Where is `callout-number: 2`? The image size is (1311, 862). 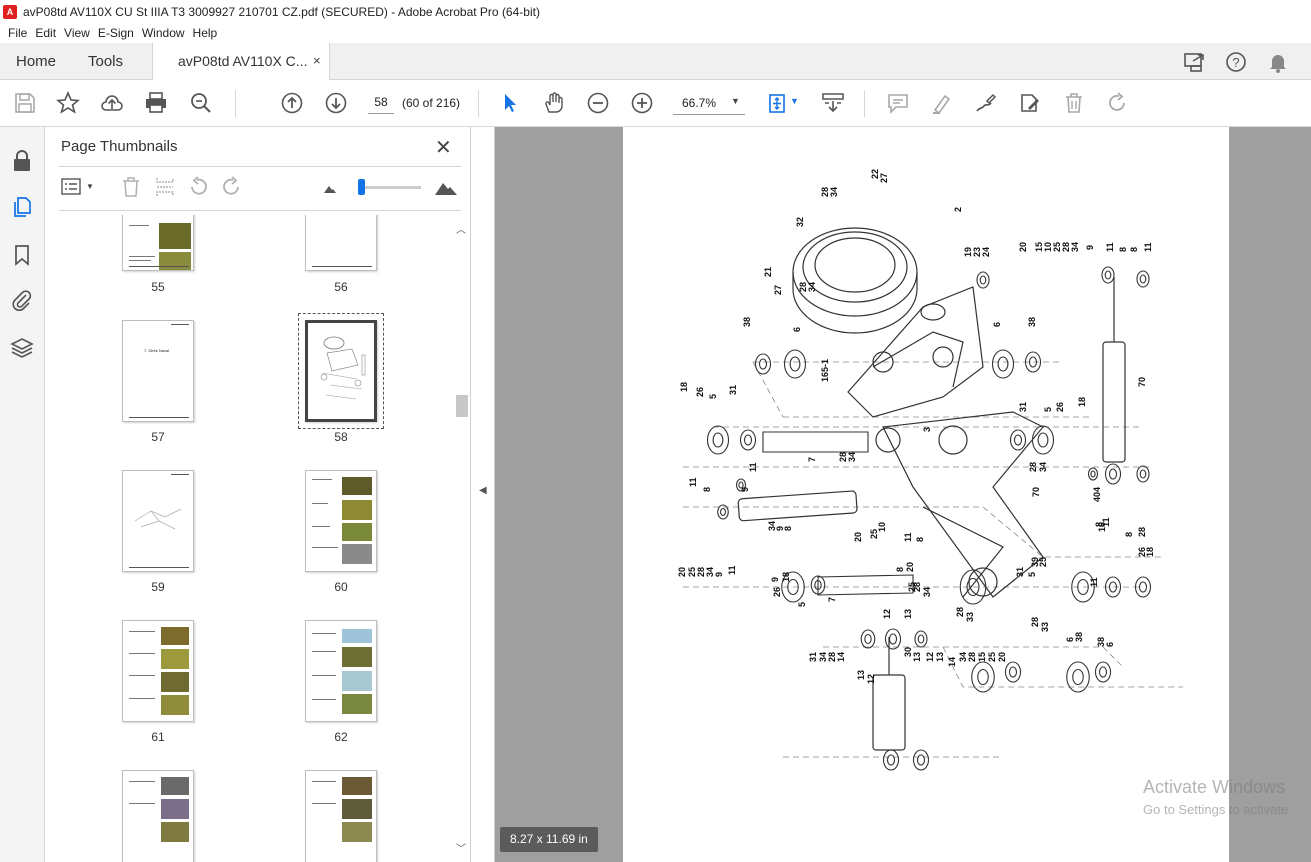 callout-number: 2 is located at coordinates (958, 209).